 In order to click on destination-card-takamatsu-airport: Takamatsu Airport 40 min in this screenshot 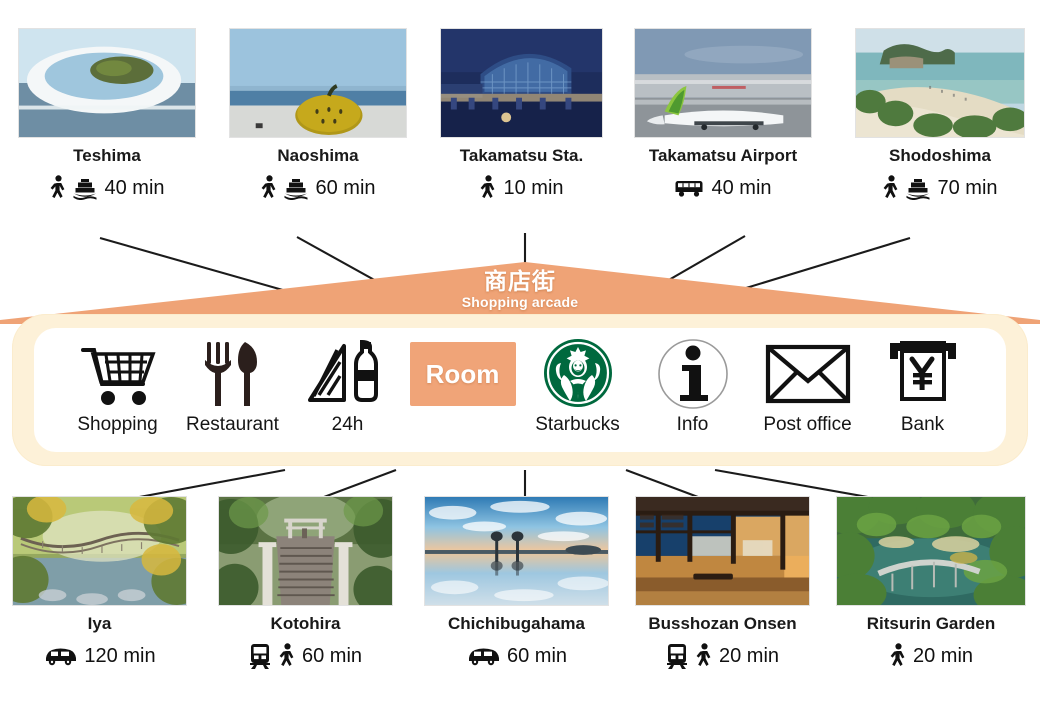, I will do `click(723, 115)`.